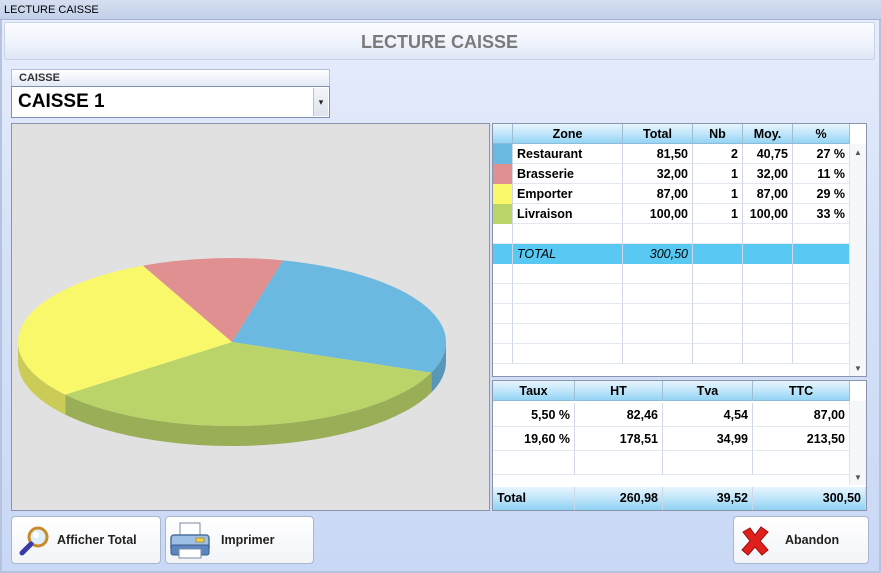  What do you see at coordinates (658, 194) in the screenshot?
I see `zone-cell-total: 87,00` at bounding box center [658, 194].